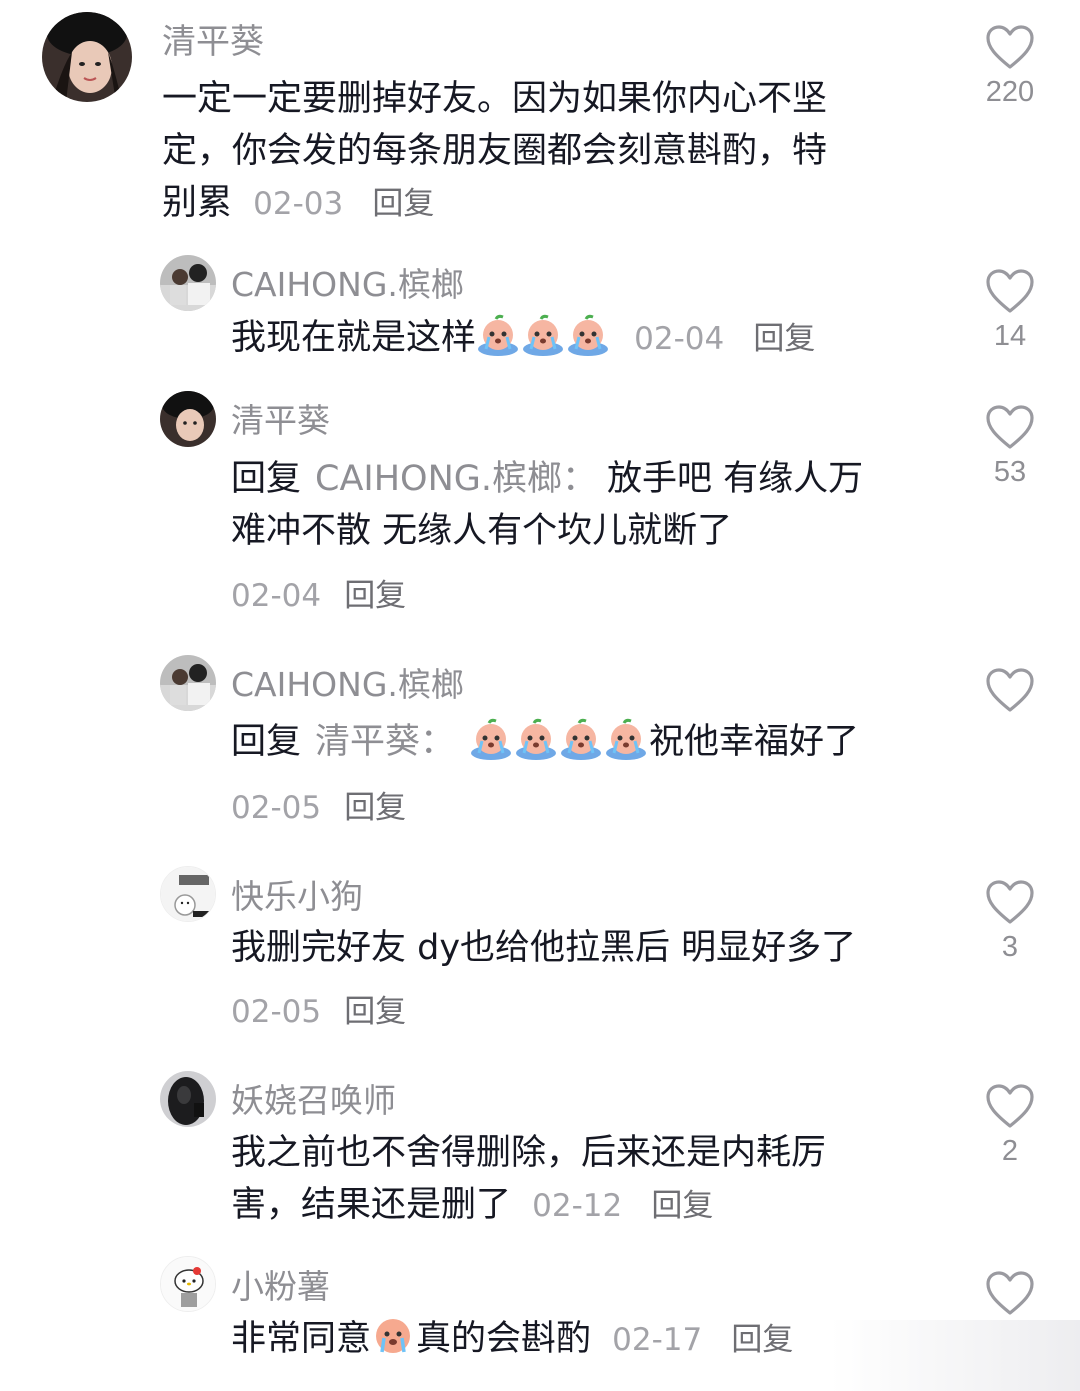 This screenshot has width=1080, height=1391. What do you see at coordinates (657, 1340) in the screenshot?
I see `comment-date: 02-17` at bounding box center [657, 1340].